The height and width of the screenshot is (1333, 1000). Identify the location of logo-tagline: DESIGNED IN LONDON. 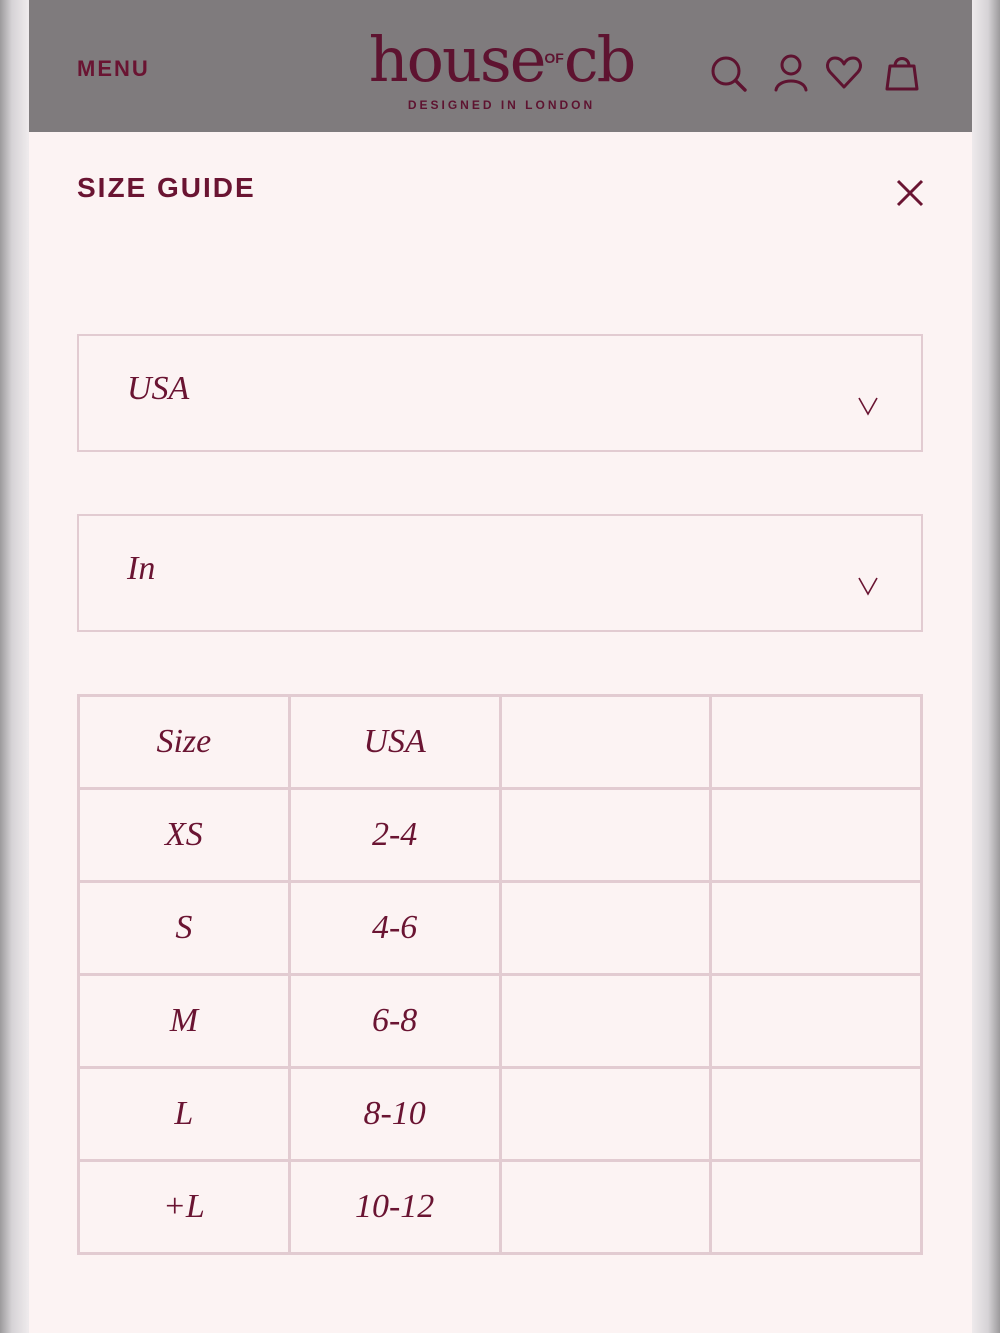
(501, 105).